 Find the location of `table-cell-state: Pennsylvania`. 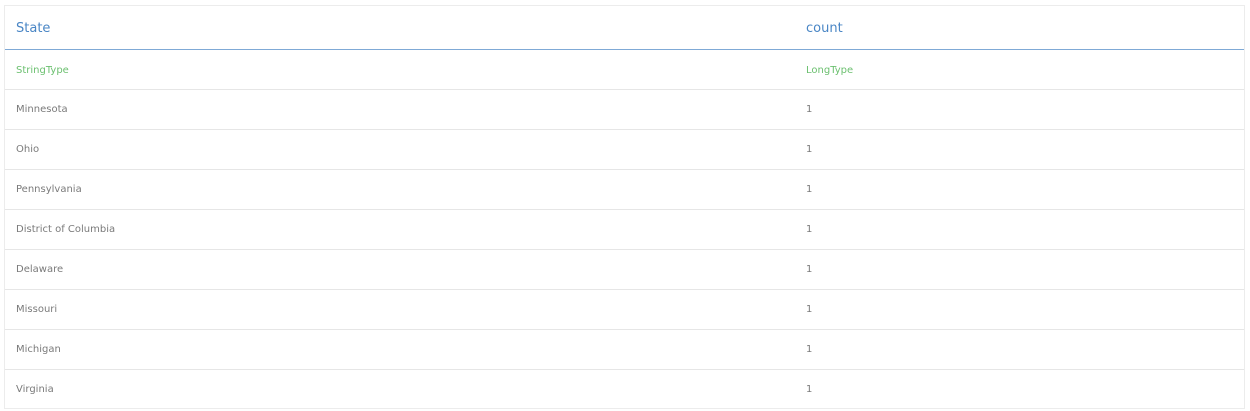

table-cell-state: Pennsylvania is located at coordinates (49, 189).